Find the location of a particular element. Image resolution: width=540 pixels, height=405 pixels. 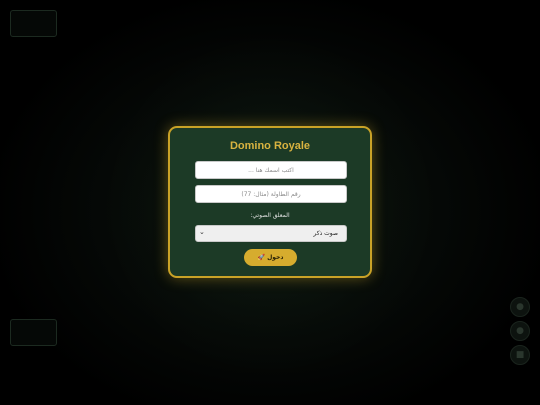

chevron-down-icon: ⌄ is located at coordinates (202, 232).